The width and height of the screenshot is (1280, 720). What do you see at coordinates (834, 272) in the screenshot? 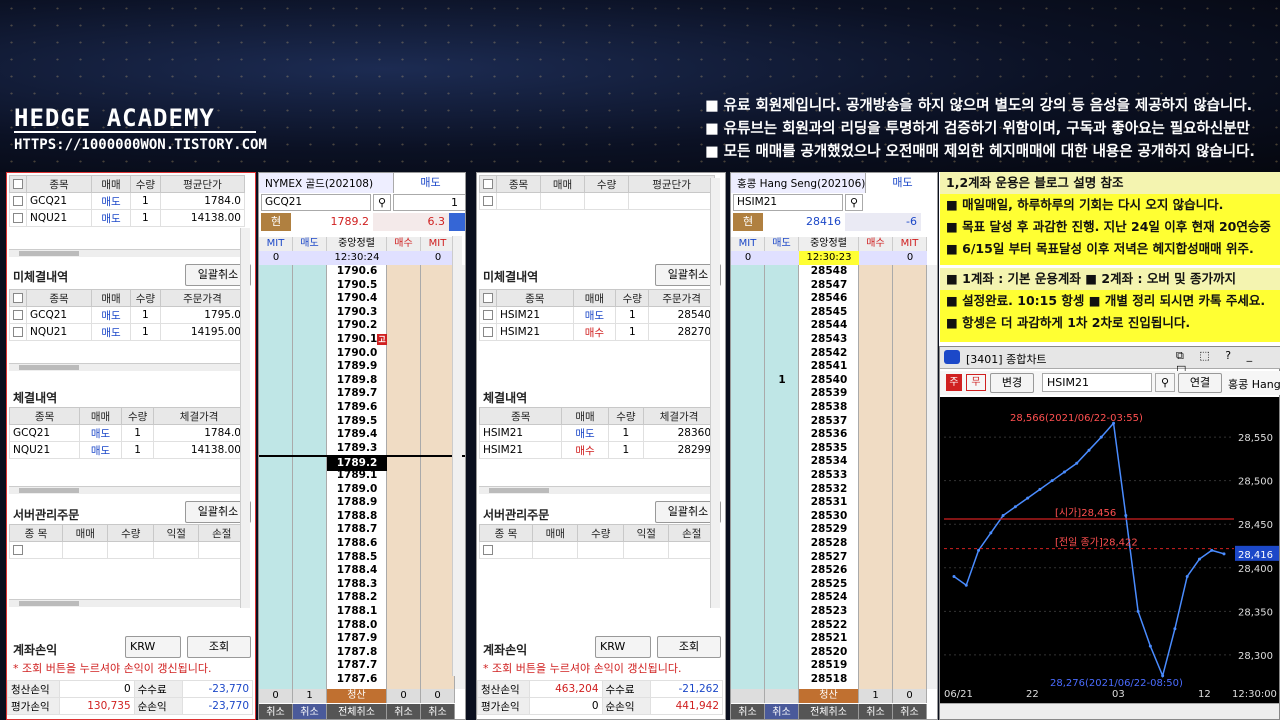
I see `ladder-row: 28548` at bounding box center [834, 272].